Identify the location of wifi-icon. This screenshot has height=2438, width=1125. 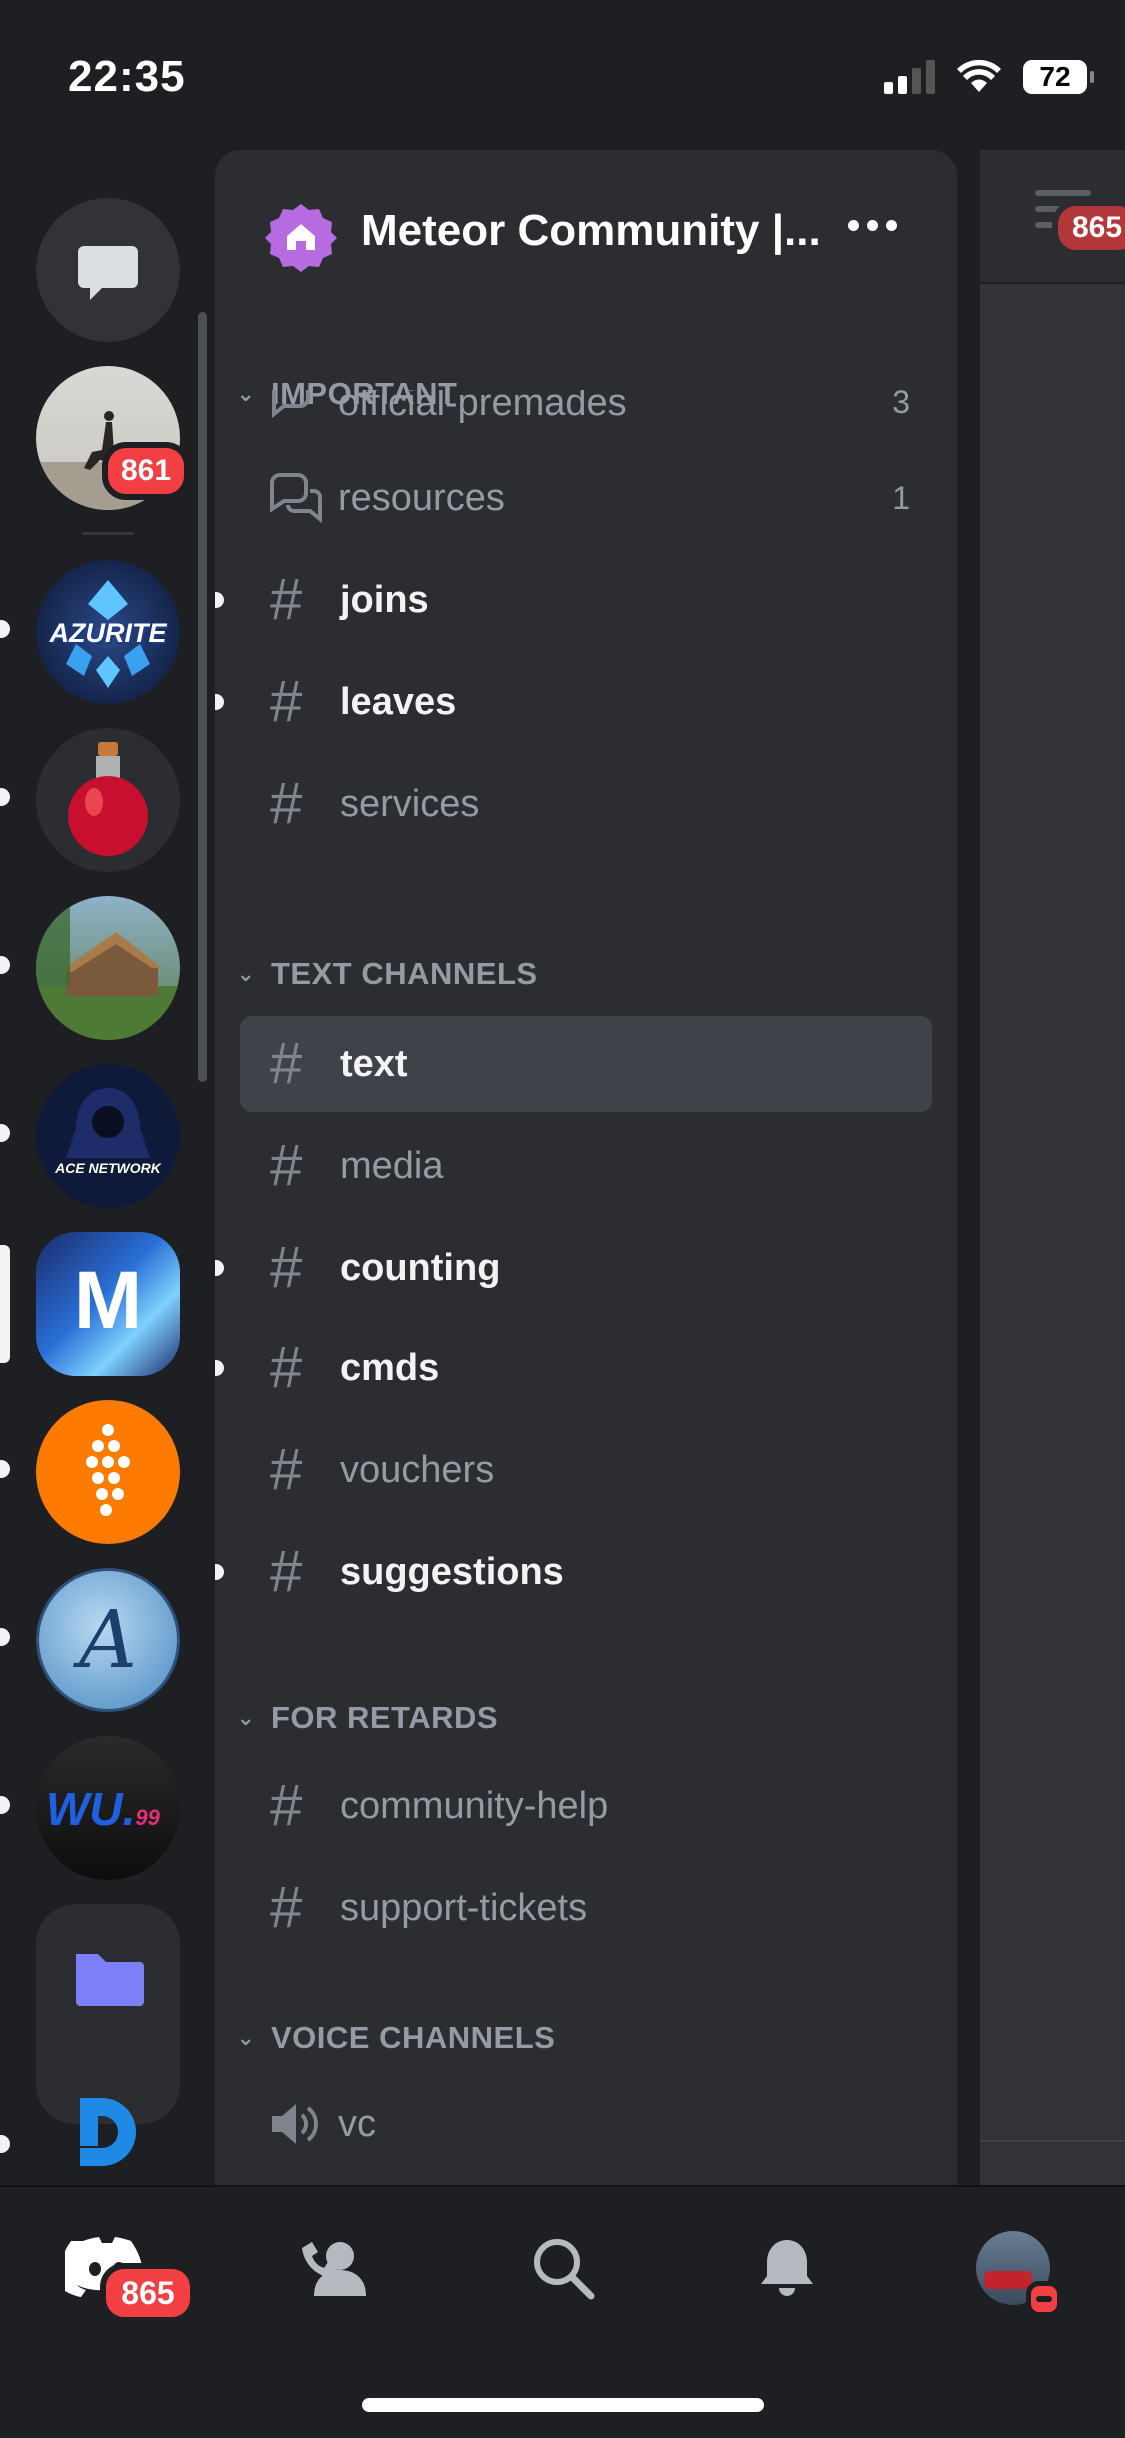
(979, 76).